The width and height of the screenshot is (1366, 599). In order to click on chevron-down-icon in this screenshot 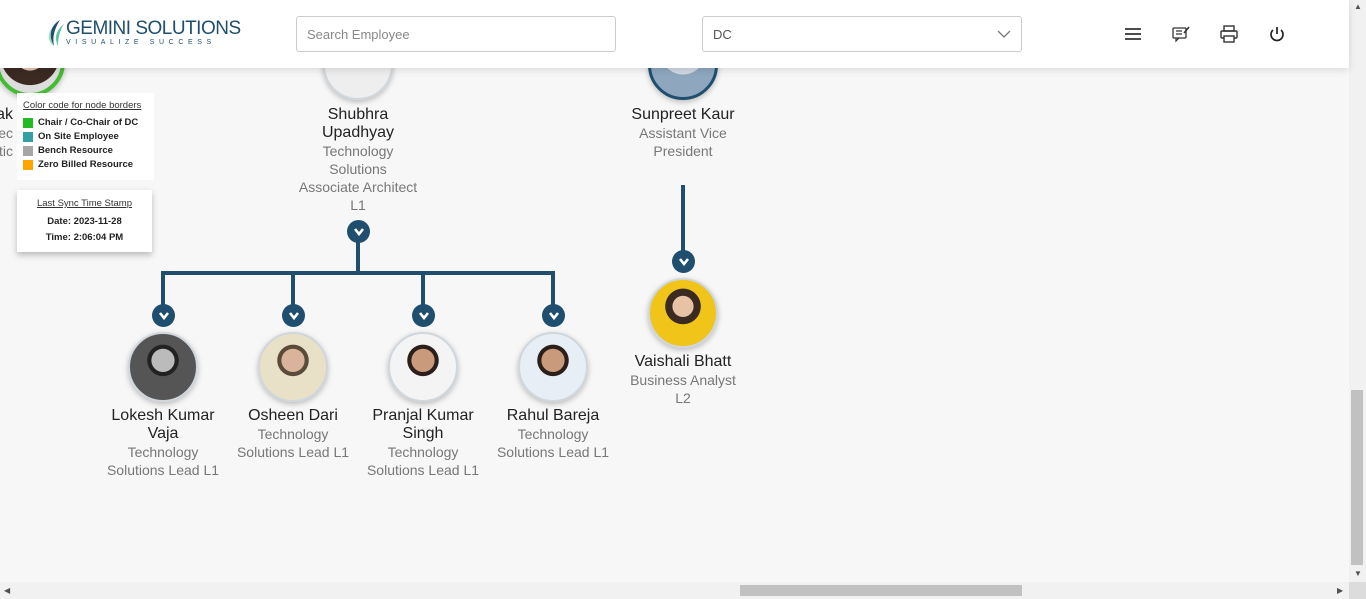, I will do `click(1004, 34)`.